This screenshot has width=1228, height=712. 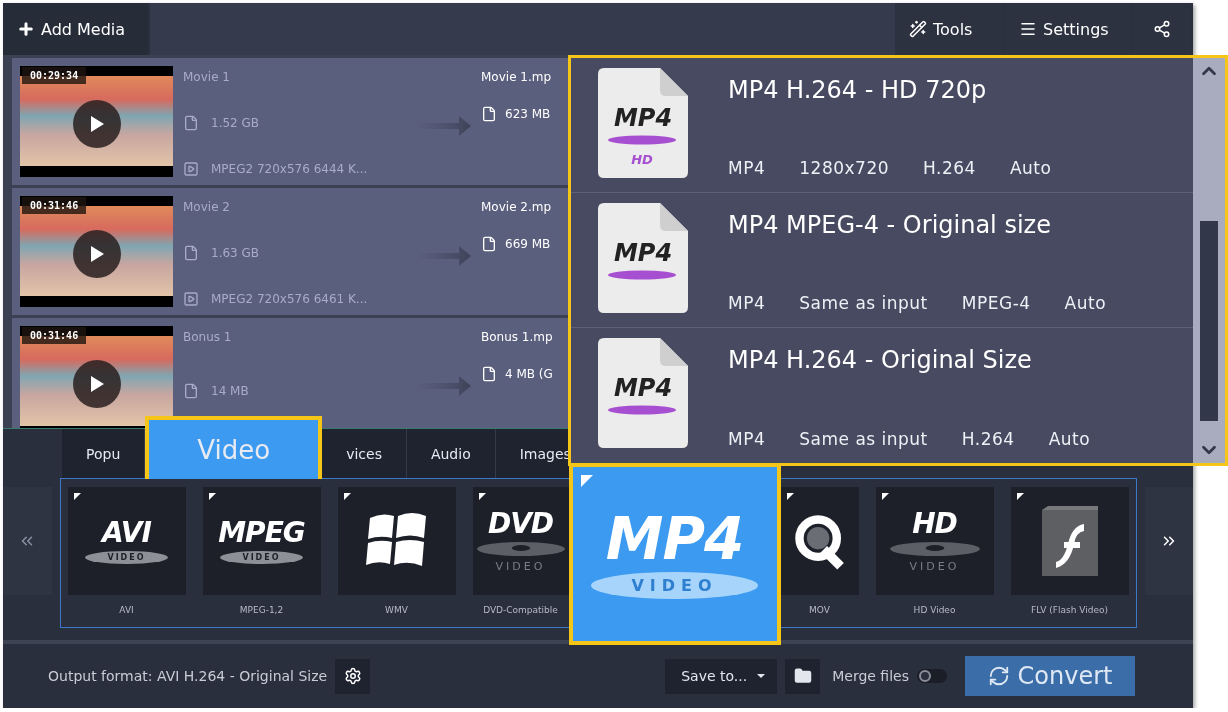 What do you see at coordinates (761, 676) in the screenshot?
I see `caret-icon` at bounding box center [761, 676].